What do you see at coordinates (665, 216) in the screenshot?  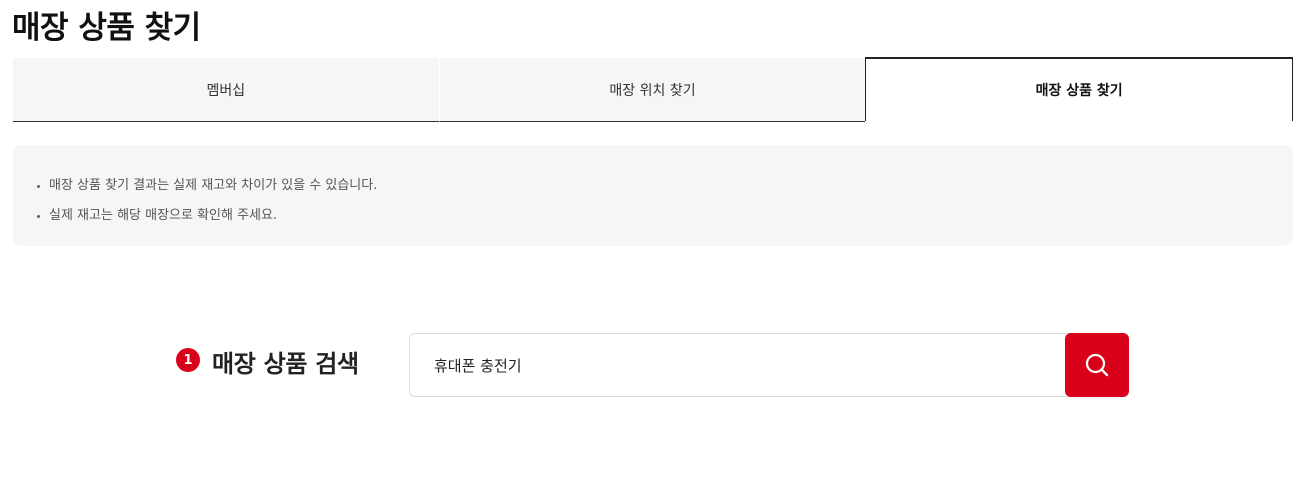 I see `notice-item: 실제 재고는 해당 매장으로 확인해 주세요.` at bounding box center [665, 216].